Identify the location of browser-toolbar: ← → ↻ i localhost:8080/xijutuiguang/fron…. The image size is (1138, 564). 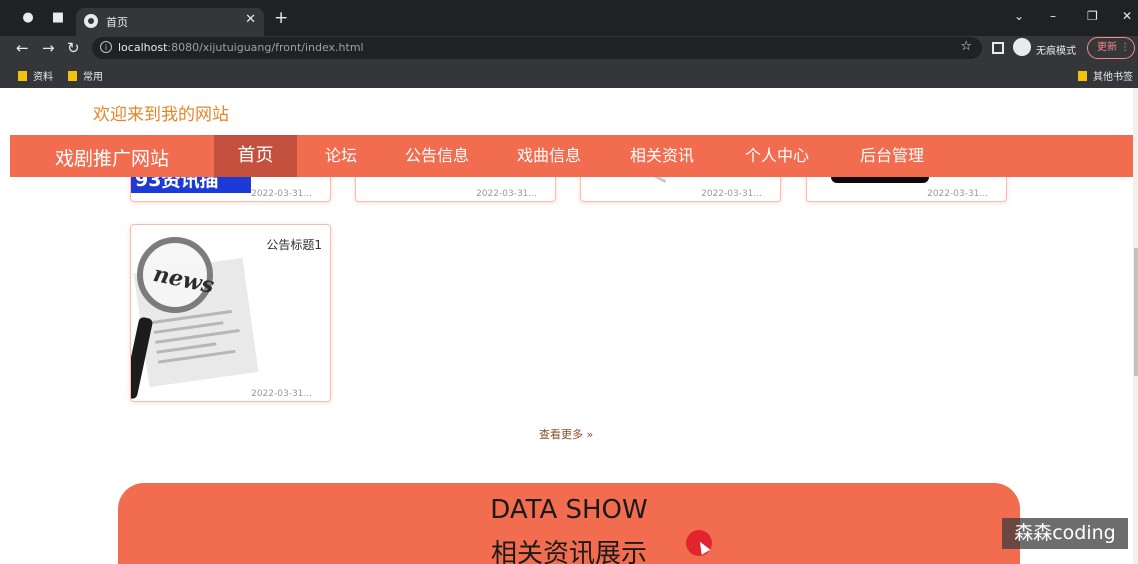
(569, 49).